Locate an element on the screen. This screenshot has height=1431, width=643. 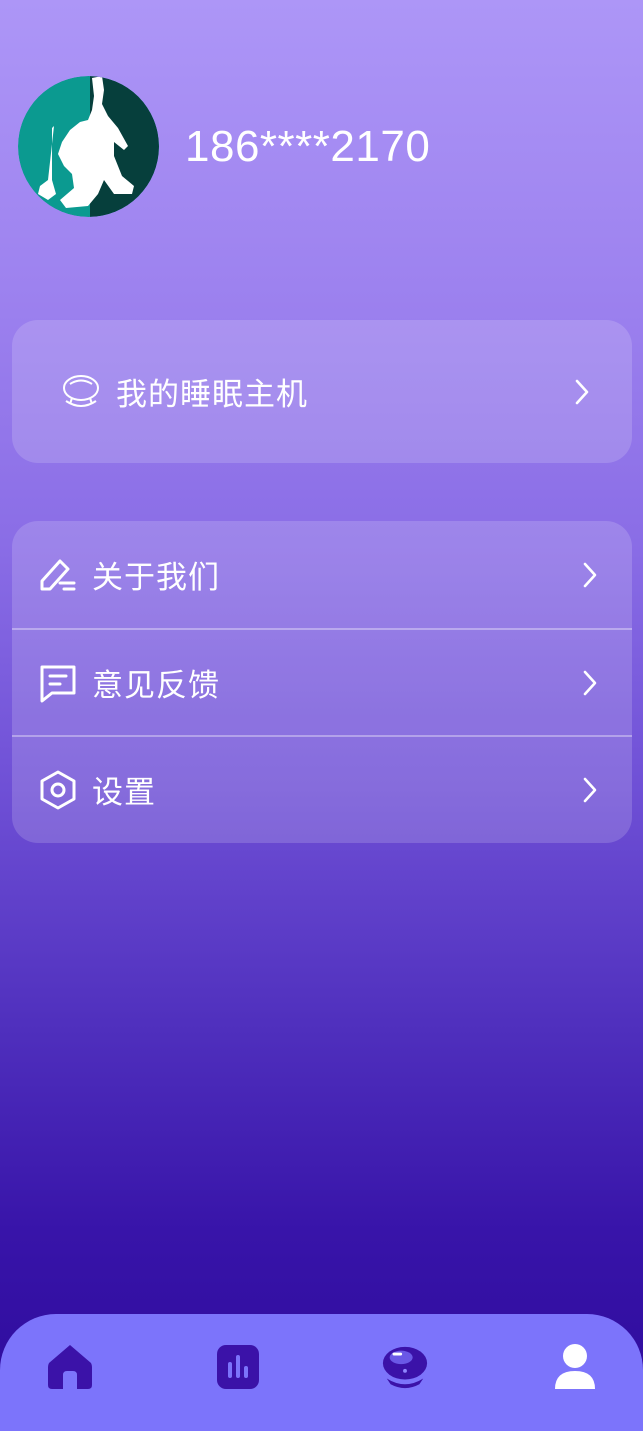
my-sleep-host-label: 我的睡眠主机 is located at coordinates (212, 395).